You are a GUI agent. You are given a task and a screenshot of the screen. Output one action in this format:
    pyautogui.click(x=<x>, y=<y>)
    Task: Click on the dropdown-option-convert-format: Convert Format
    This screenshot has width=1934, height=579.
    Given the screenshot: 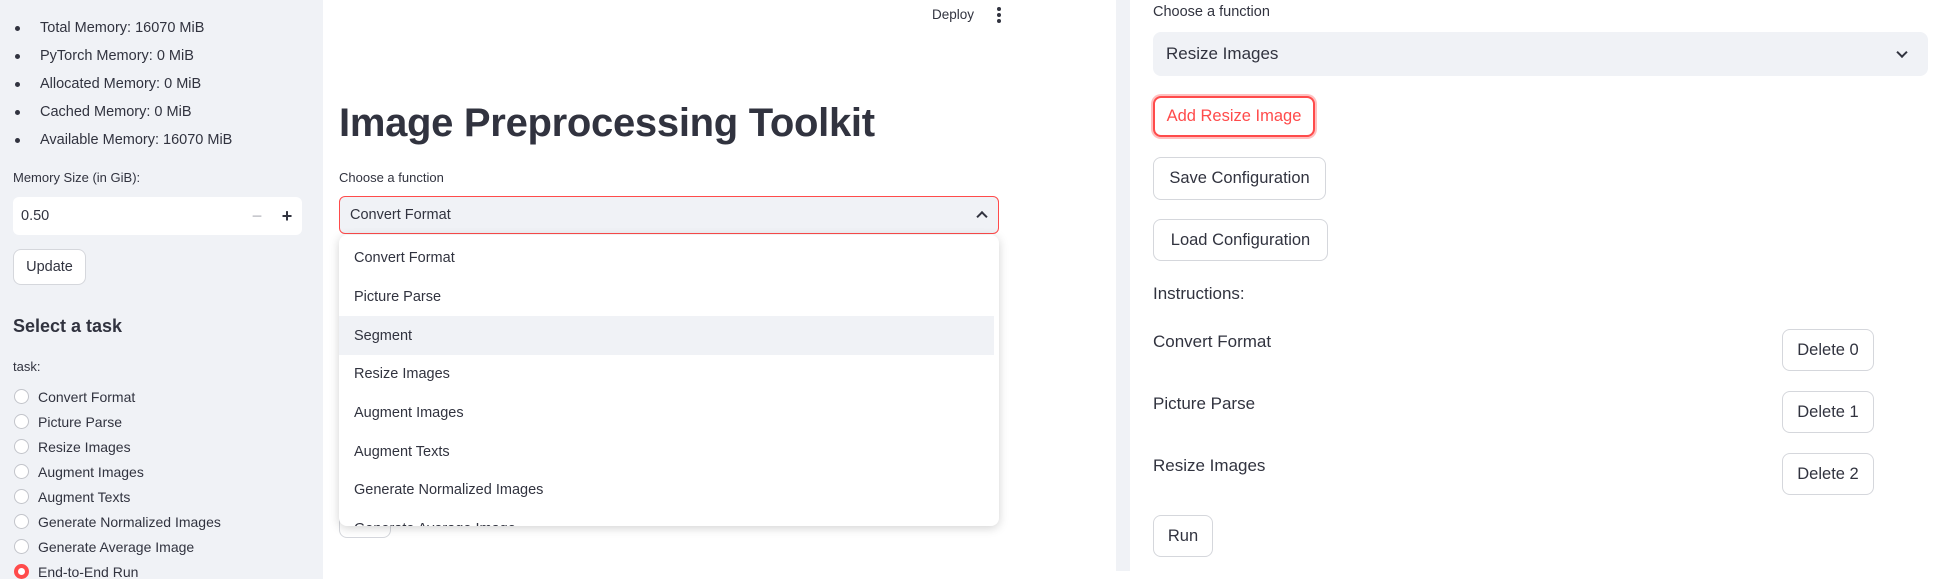 What is the action you would take?
    pyautogui.click(x=666, y=258)
    